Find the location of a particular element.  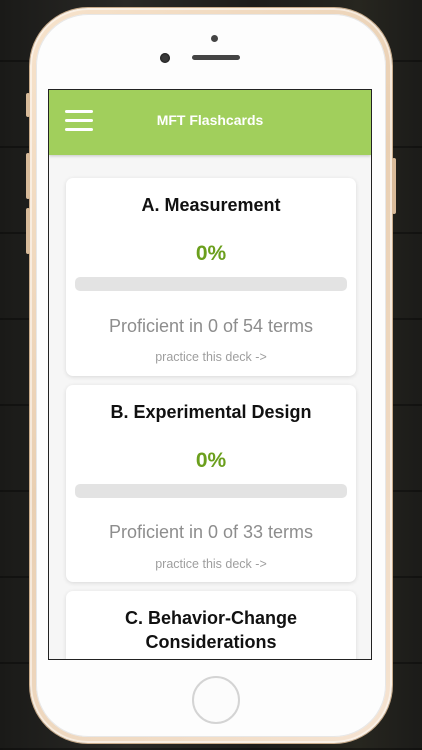

deck-proficiency: Proficient in 0 of 54 terms is located at coordinates (211, 326).